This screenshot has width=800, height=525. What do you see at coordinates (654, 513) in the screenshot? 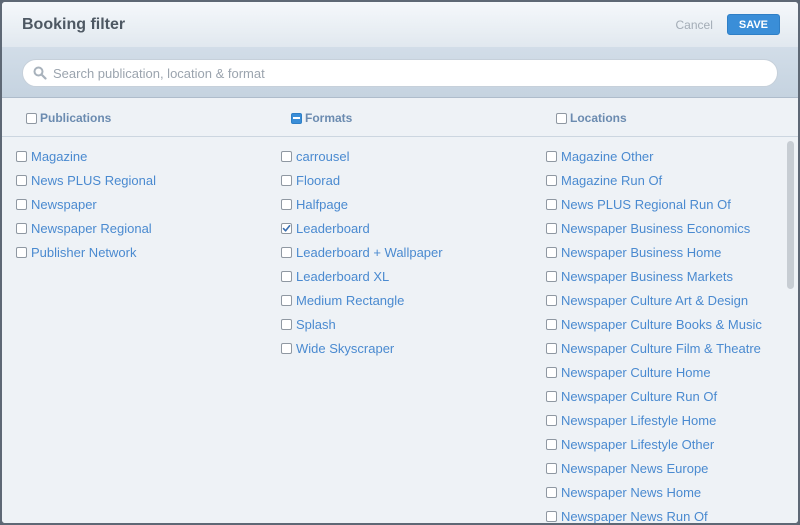
I see `locations-option: Newspaper News Run Of` at bounding box center [654, 513].